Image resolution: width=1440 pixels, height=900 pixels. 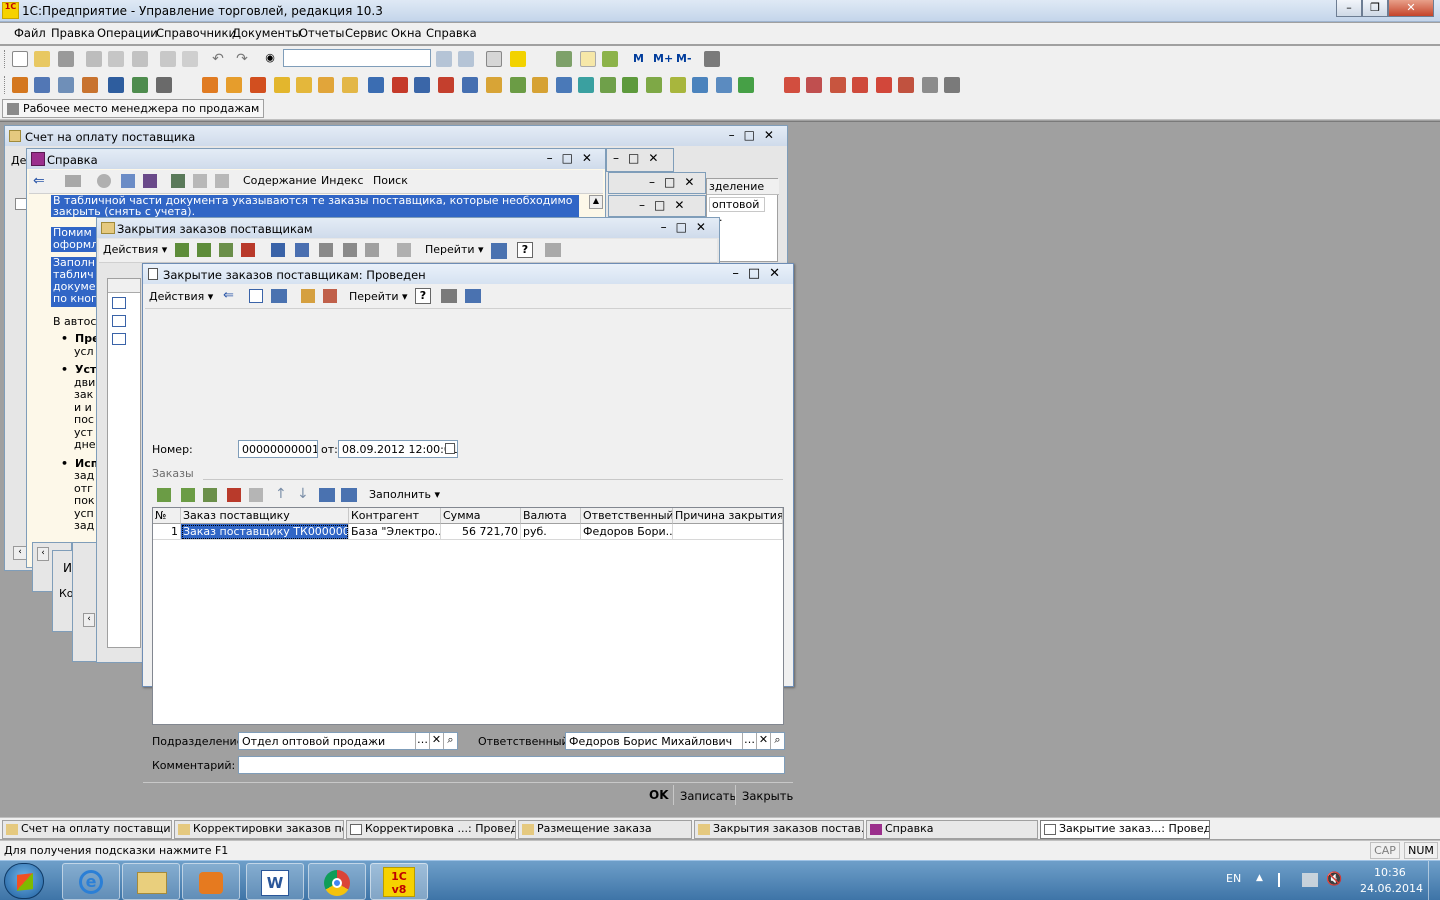 What do you see at coordinates (222, 181) in the screenshot?
I see `next-topic-icon` at bounding box center [222, 181].